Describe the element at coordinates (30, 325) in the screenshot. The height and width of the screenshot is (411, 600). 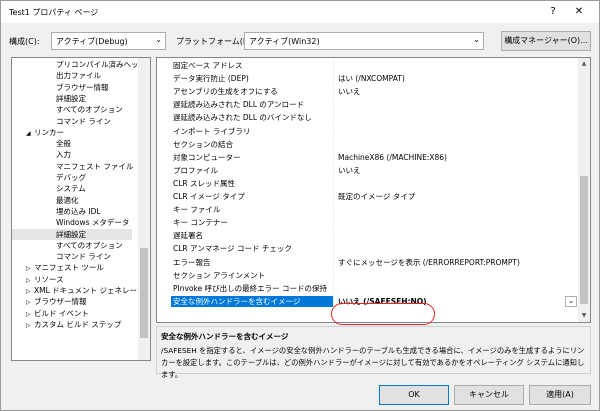
I see `triangle-right-icon: ▷` at that location.